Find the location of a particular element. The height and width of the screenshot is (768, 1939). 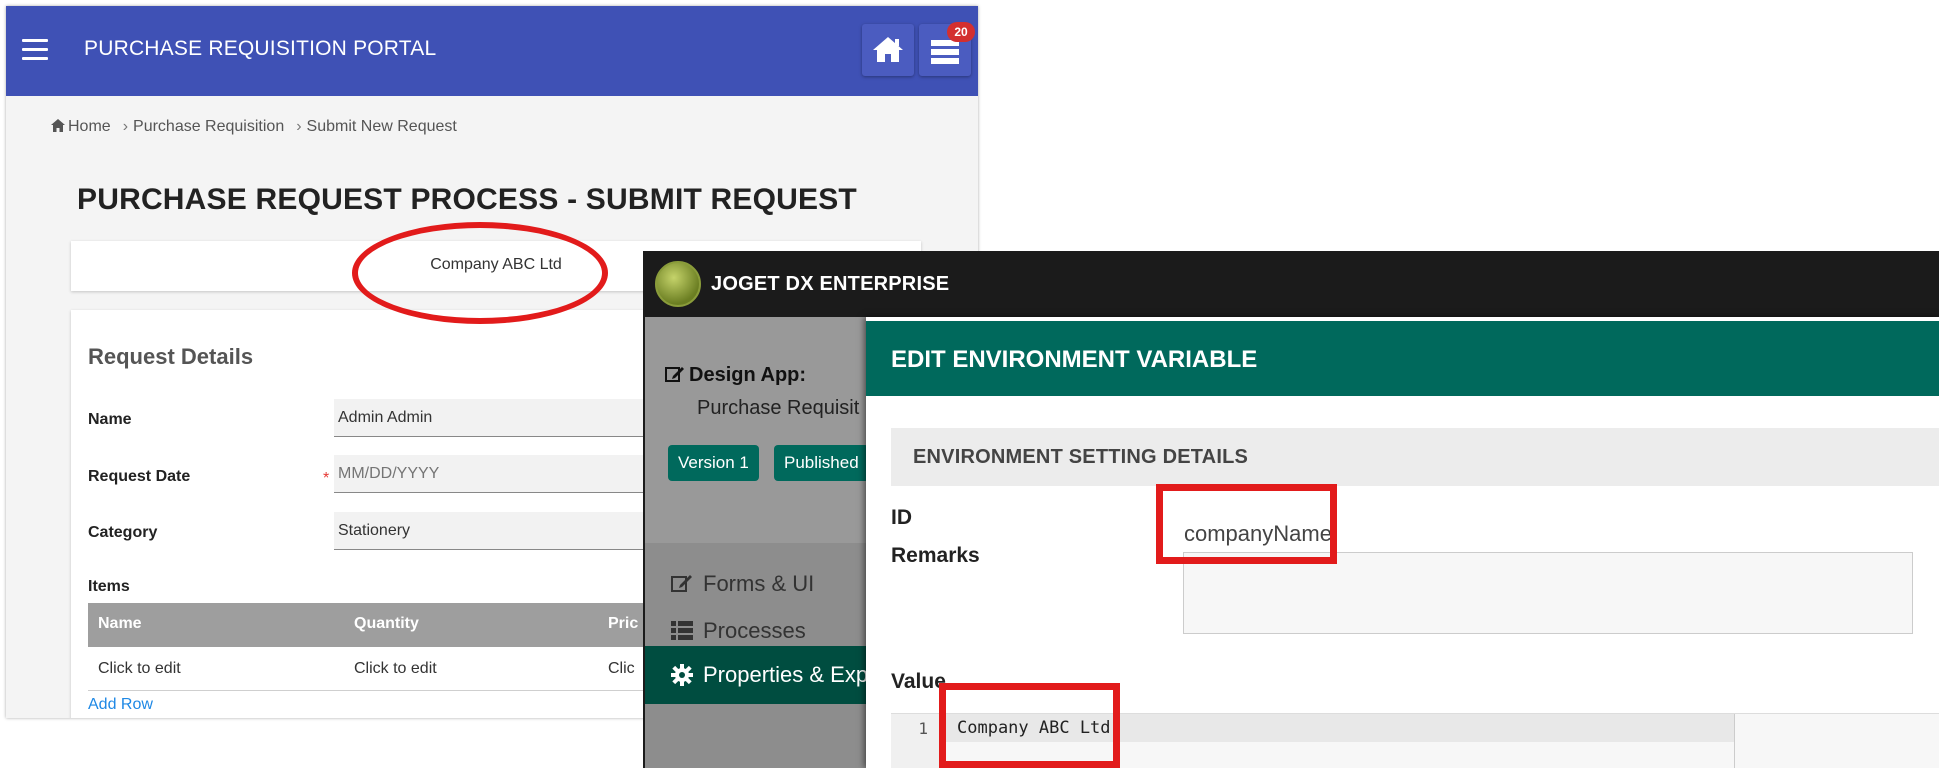

section-title: Request Details is located at coordinates (171, 356).